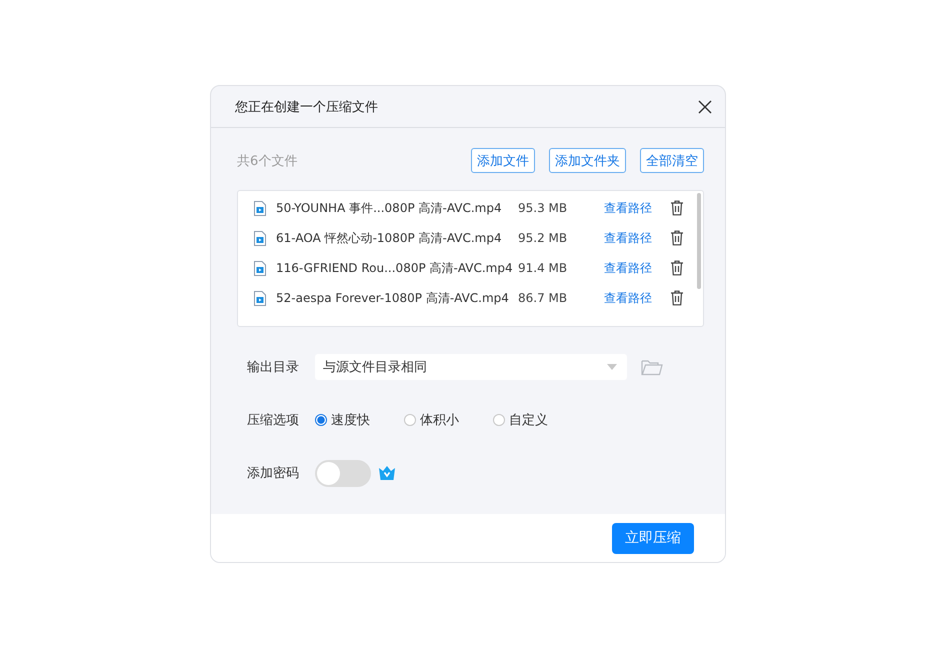  Describe the element at coordinates (543, 238) in the screenshot. I see `file-size: 95.2 MB` at that location.